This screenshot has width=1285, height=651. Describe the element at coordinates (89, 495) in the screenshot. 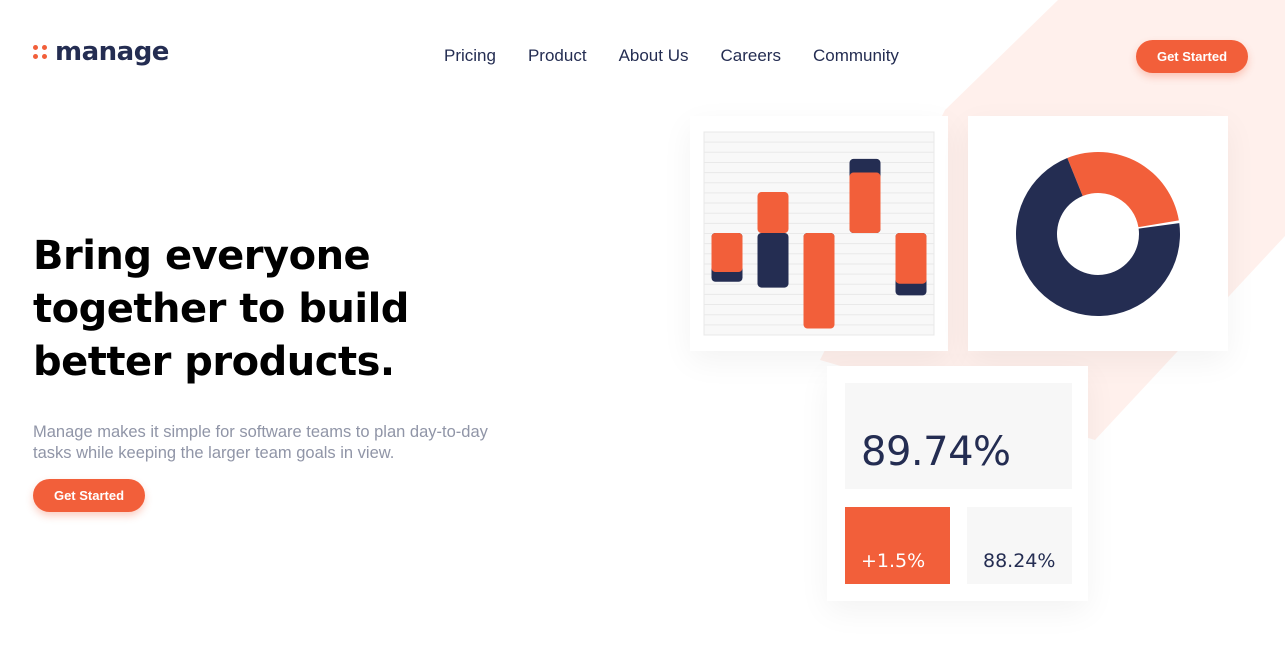

I see `hero-get-started-button: Get Started` at that location.